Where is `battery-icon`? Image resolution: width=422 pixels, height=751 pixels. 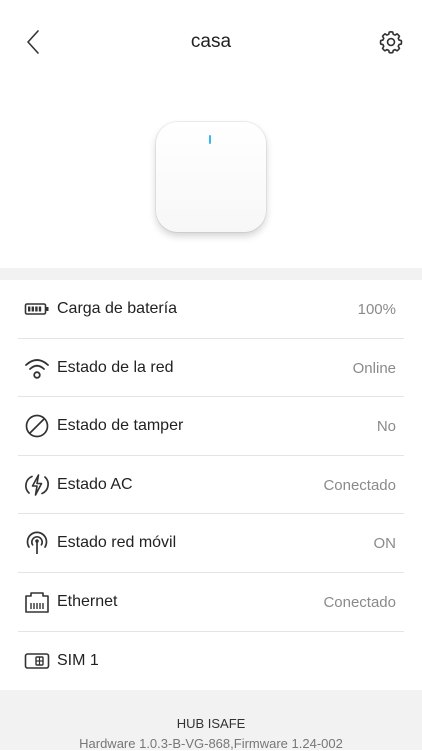
battery-icon is located at coordinates (37, 309).